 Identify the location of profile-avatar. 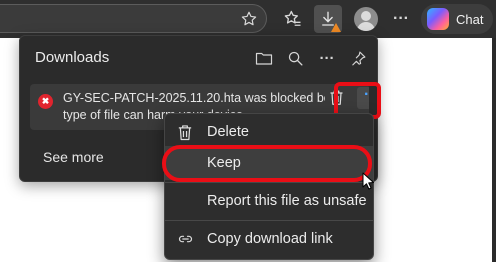
(366, 19).